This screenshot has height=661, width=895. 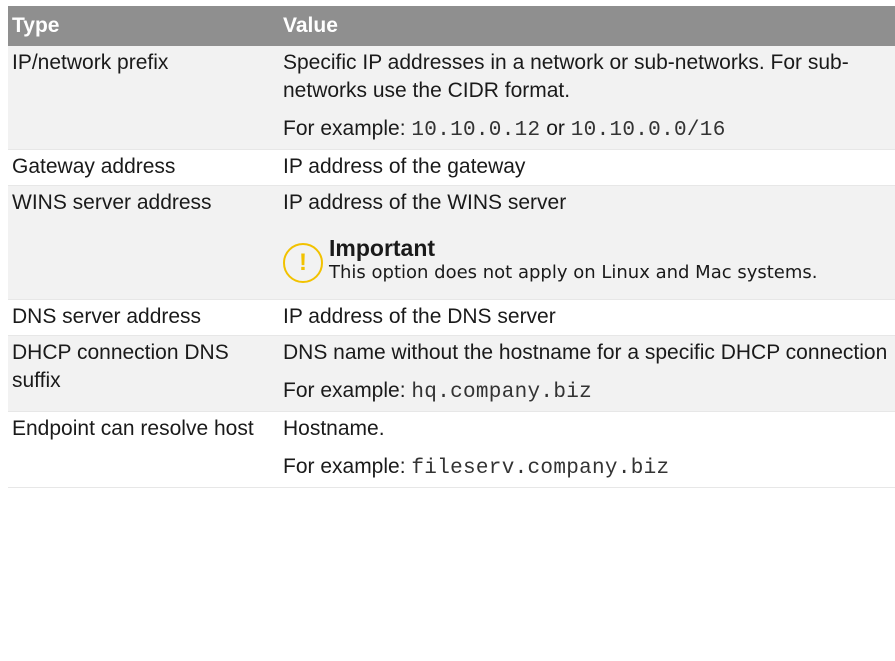 What do you see at coordinates (334, 428) in the screenshot?
I see `value-text: Hostname.` at bounding box center [334, 428].